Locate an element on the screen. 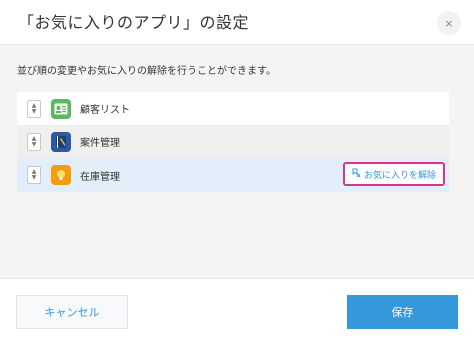 The height and width of the screenshot is (345, 474). dialog-description: 並び順の変更やお気に入りの解除を行うことができます。 is located at coordinates (146, 71).